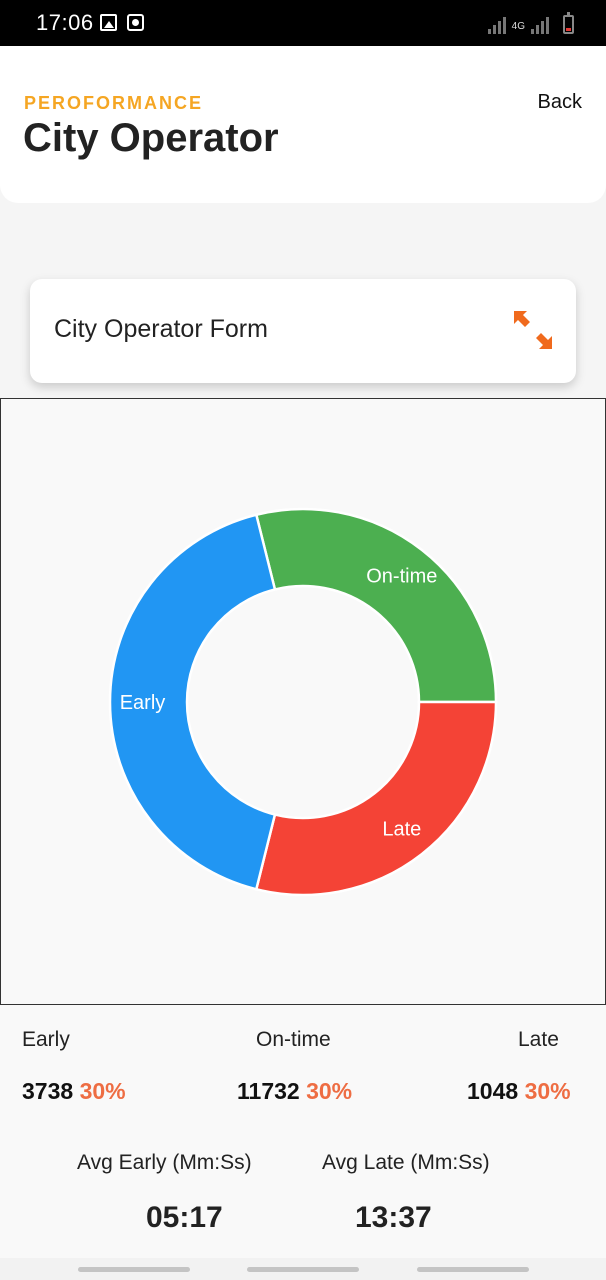  Describe the element at coordinates (493, 1091) in the screenshot. I see `late-count: 1048` at that location.